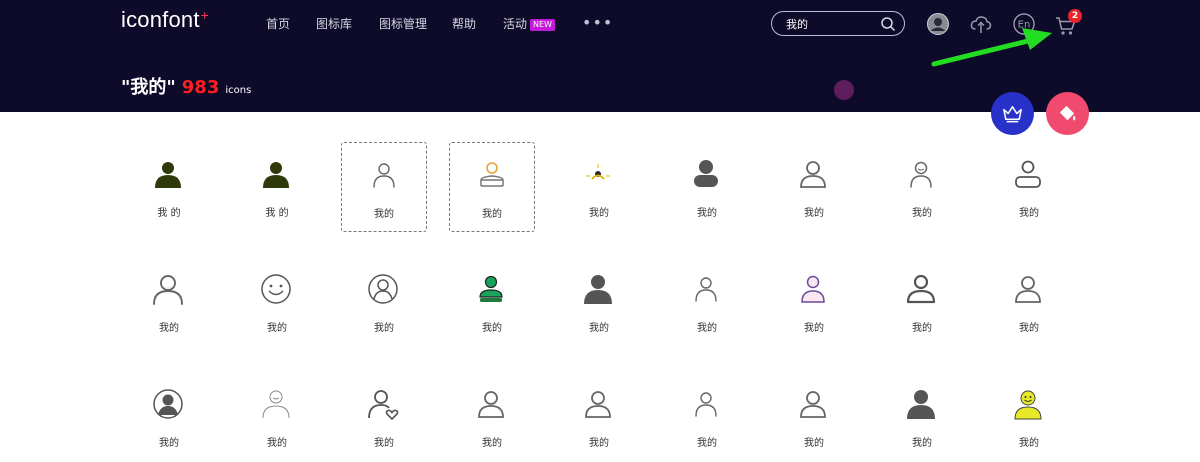  I want to click on search-input, so click(831, 24).